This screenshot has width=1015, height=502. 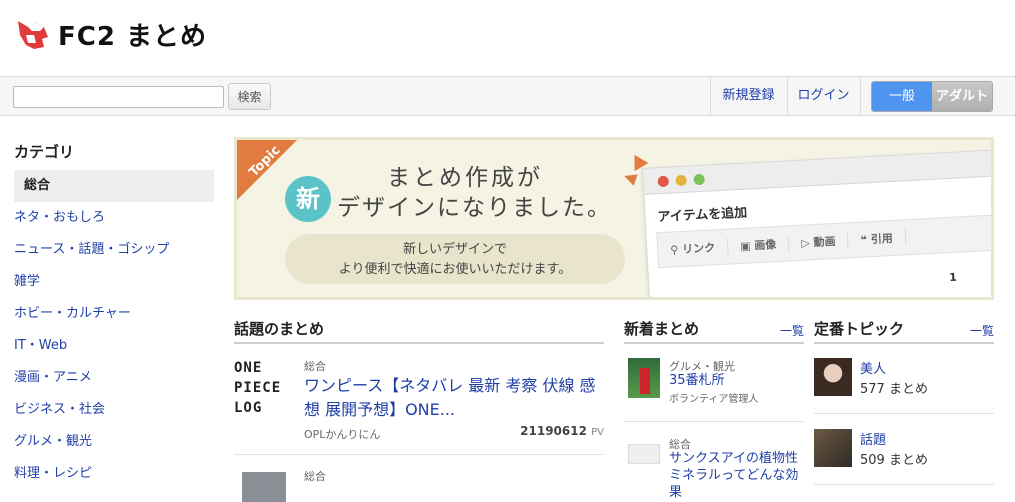 I want to click on mockup-image-tool: ▣ 画像, so click(x=758, y=245).